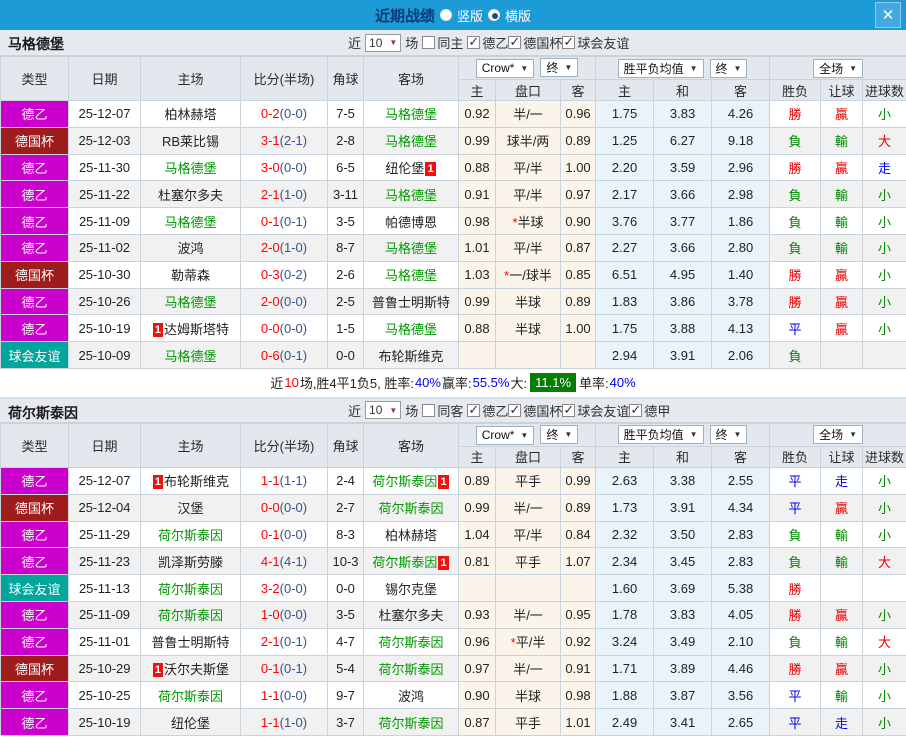 The image size is (906, 751). What do you see at coordinates (410, 302) in the screenshot?
I see `away-team-name: 普鲁士明斯特` at bounding box center [410, 302].